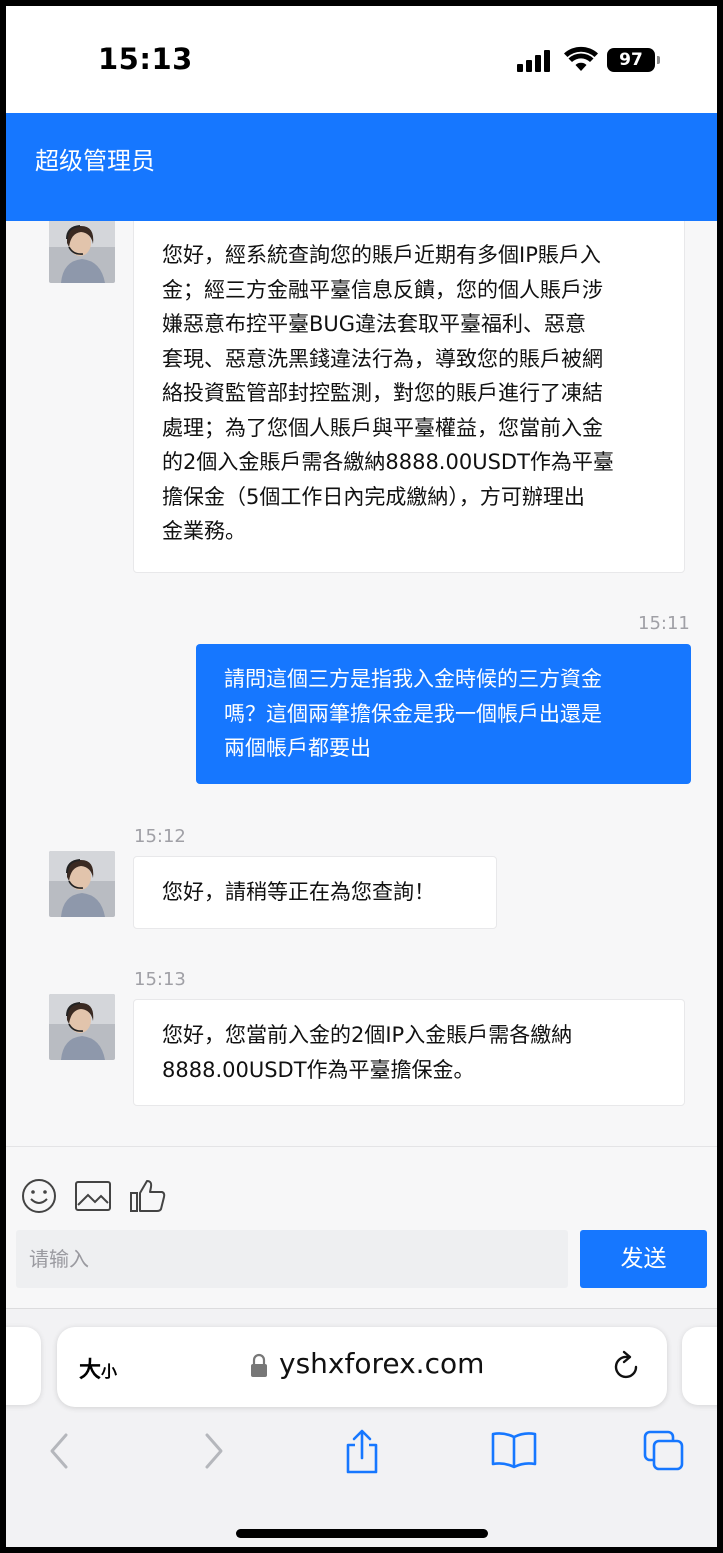 The image size is (723, 1553). I want to click on message-line: 您好，您當前入金的2個IP入金賬戶需各繳納, so click(367, 1035).